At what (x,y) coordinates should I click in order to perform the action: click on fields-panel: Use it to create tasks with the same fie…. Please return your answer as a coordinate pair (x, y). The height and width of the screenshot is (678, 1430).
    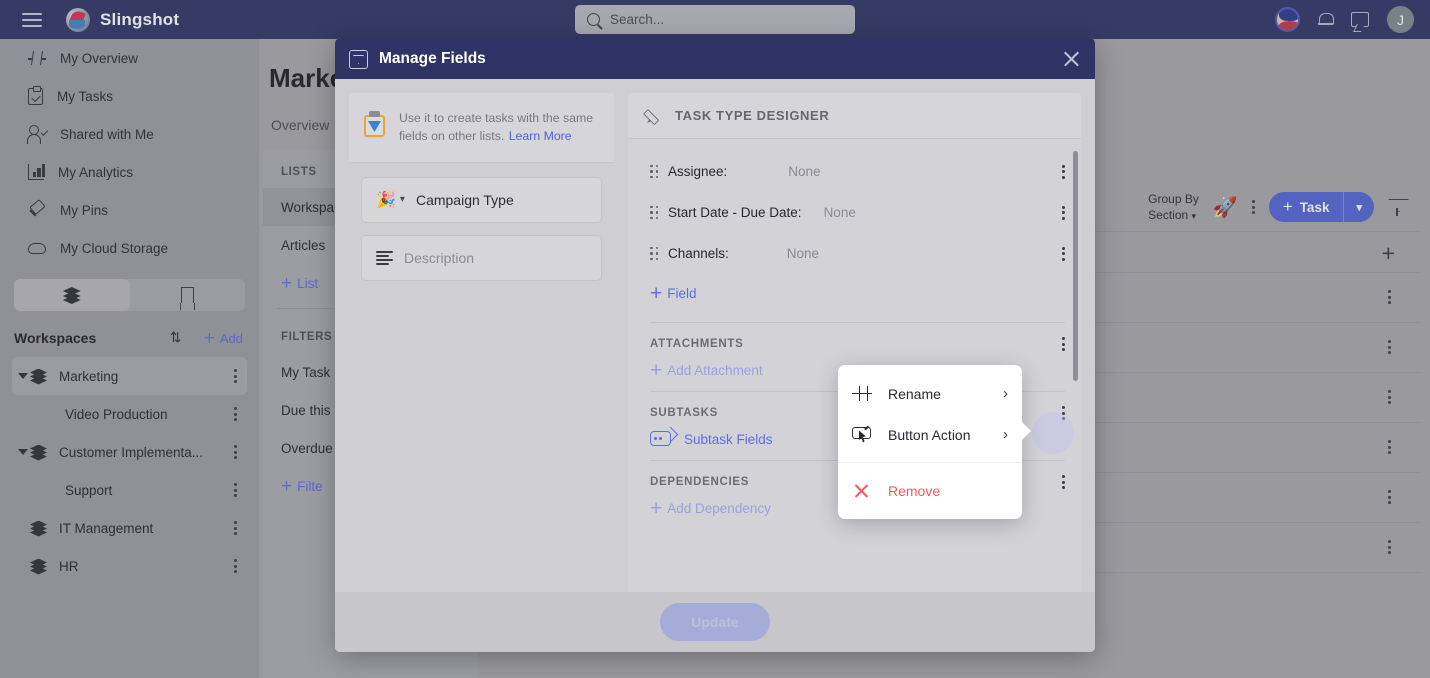
    Looking at the image, I should click on (481, 345).